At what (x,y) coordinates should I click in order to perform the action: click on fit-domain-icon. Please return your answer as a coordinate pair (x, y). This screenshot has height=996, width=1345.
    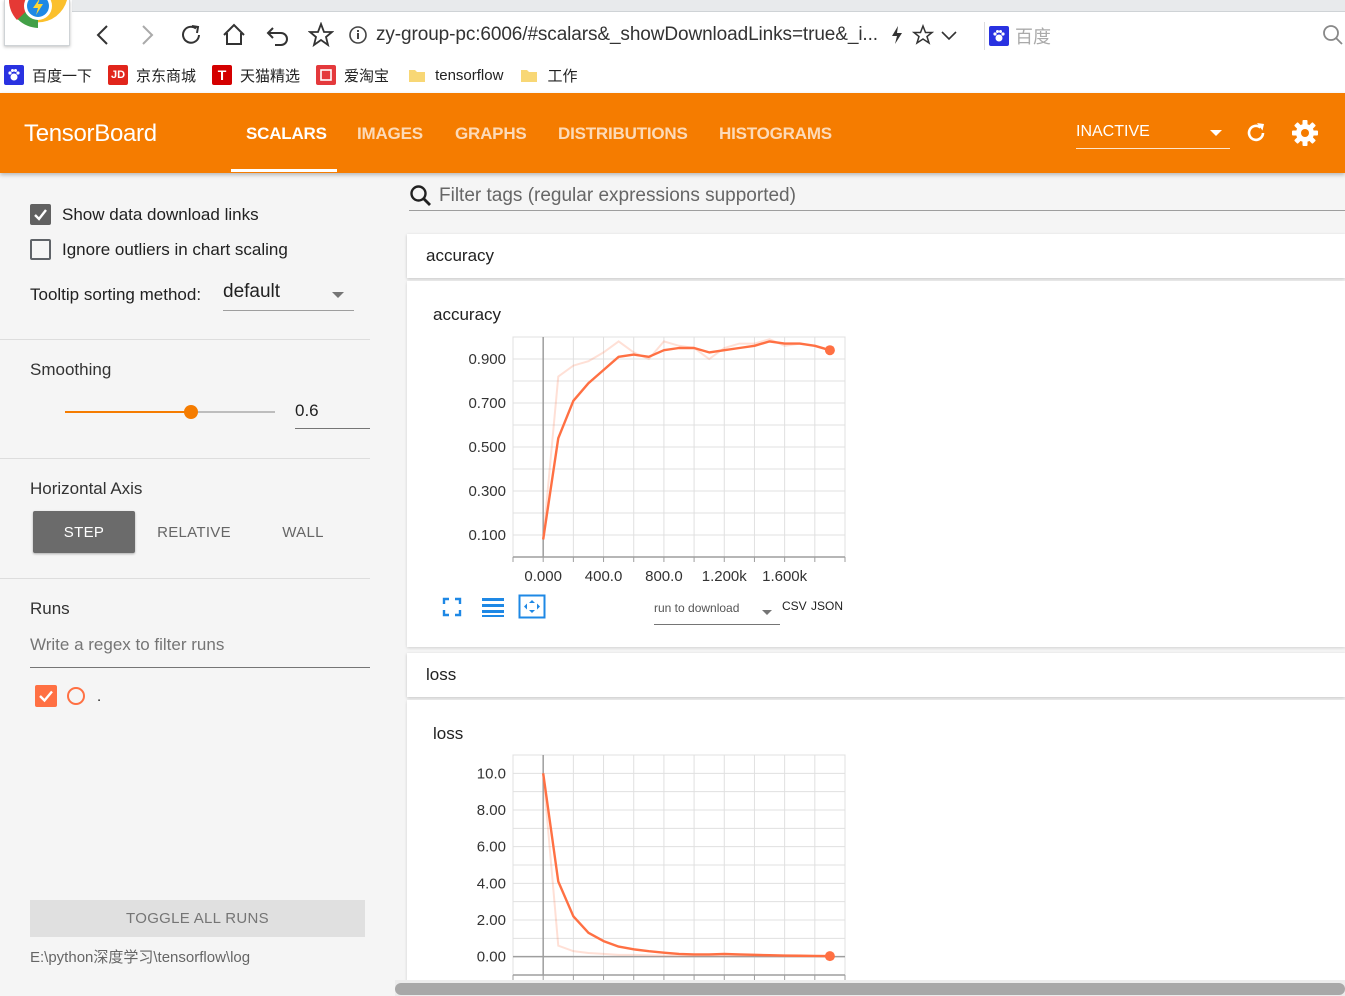
    Looking at the image, I should click on (532, 606).